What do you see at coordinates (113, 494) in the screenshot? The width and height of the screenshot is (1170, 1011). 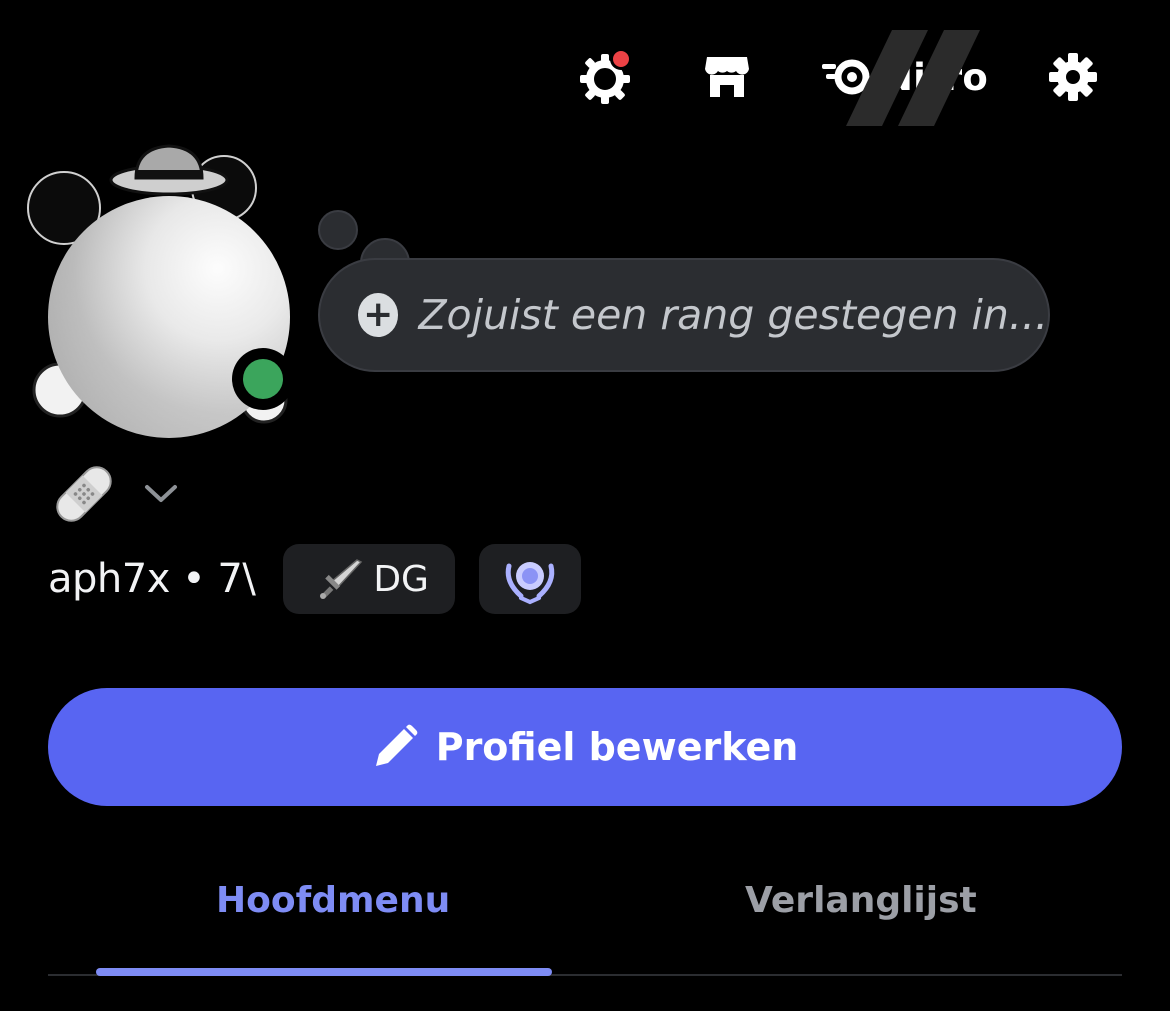 I see `profile-effect-selector` at bounding box center [113, 494].